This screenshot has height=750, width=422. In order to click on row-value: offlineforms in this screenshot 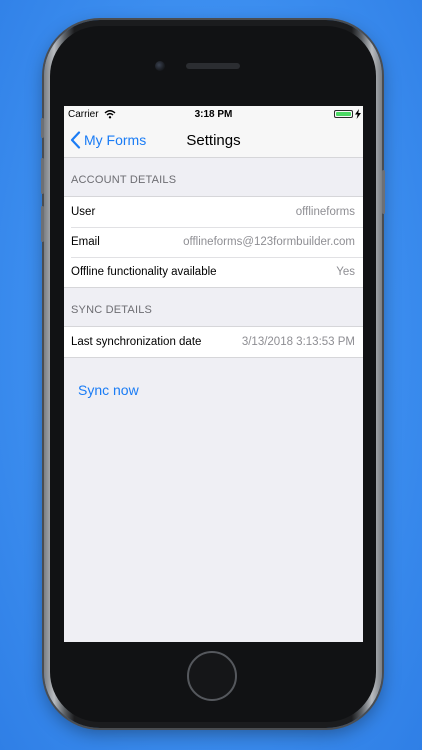, I will do `click(325, 212)`.